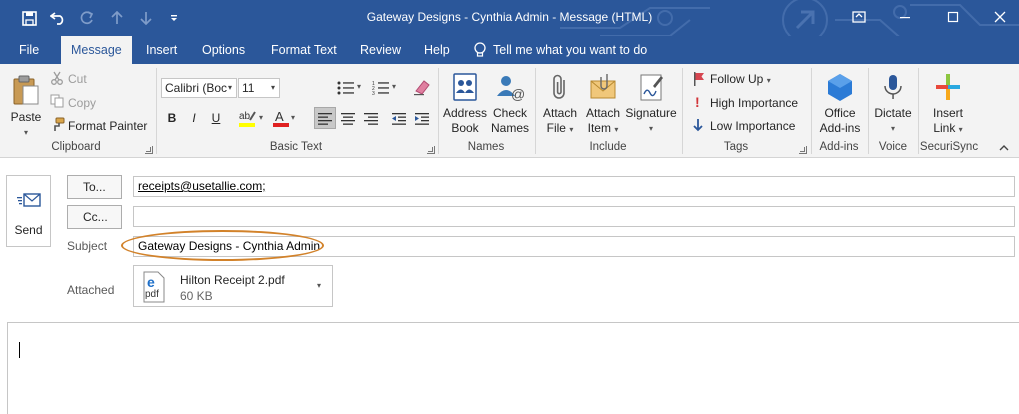  I want to click on signature-dropdown-icon: ▾, so click(650, 128).